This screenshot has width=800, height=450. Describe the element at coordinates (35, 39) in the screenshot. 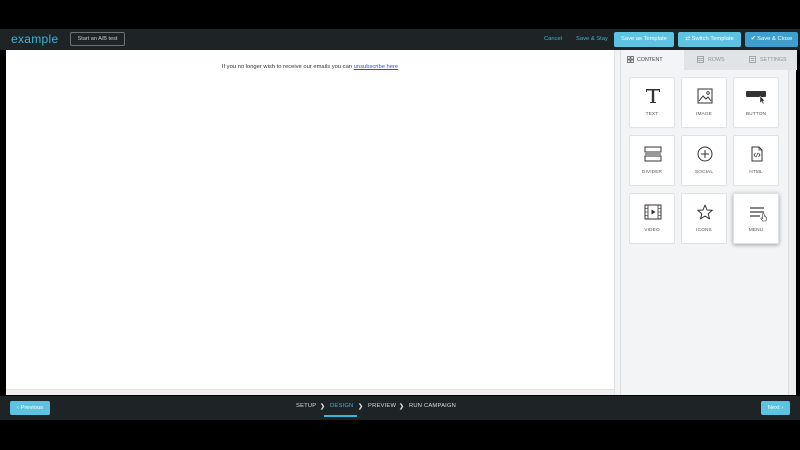

I see `brand-logo: example` at that location.